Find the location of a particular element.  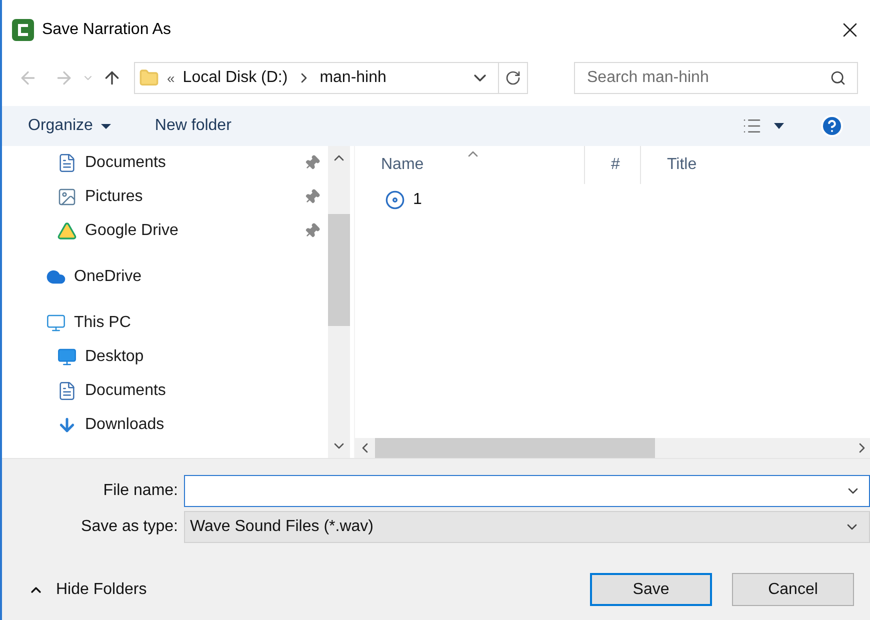

file-row: 1 is located at coordinates (612, 200).